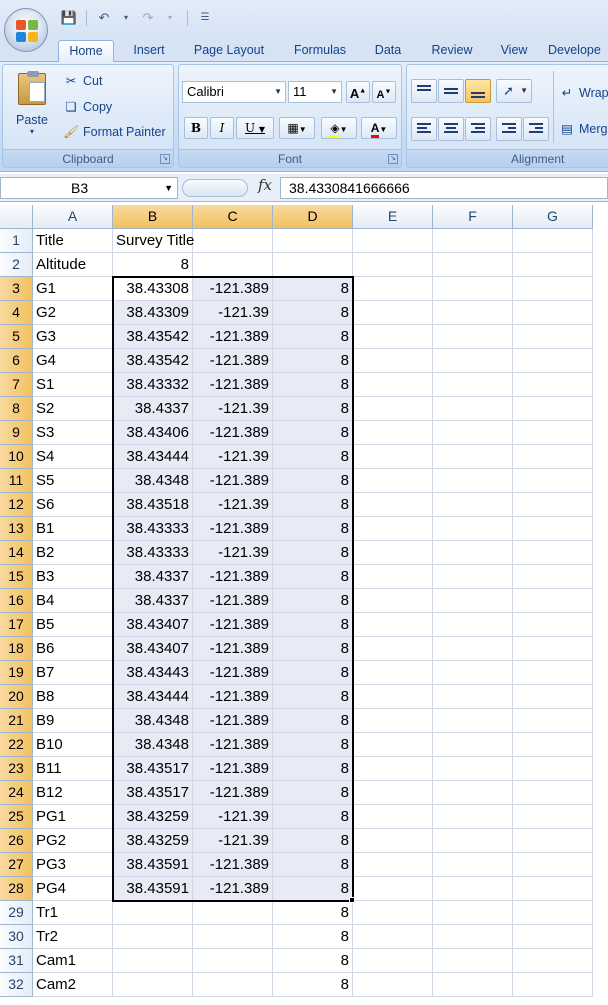 Image resolution: width=608 pixels, height=1005 pixels. I want to click on cell-d6: 8, so click(313, 361).